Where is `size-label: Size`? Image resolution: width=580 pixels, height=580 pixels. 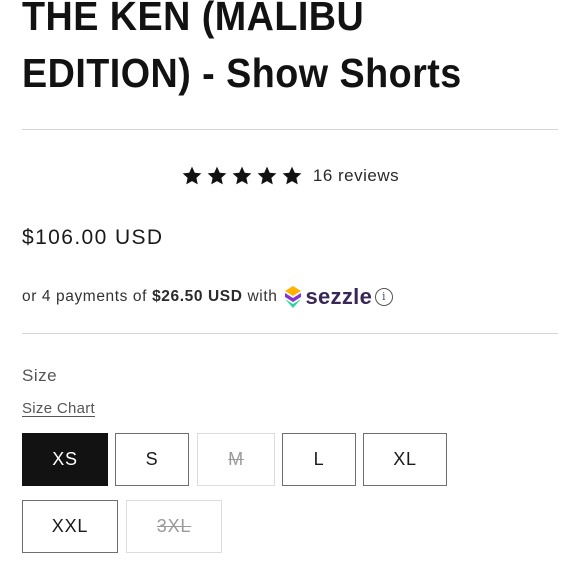 size-label: Size is located at coordinates (40, 375).